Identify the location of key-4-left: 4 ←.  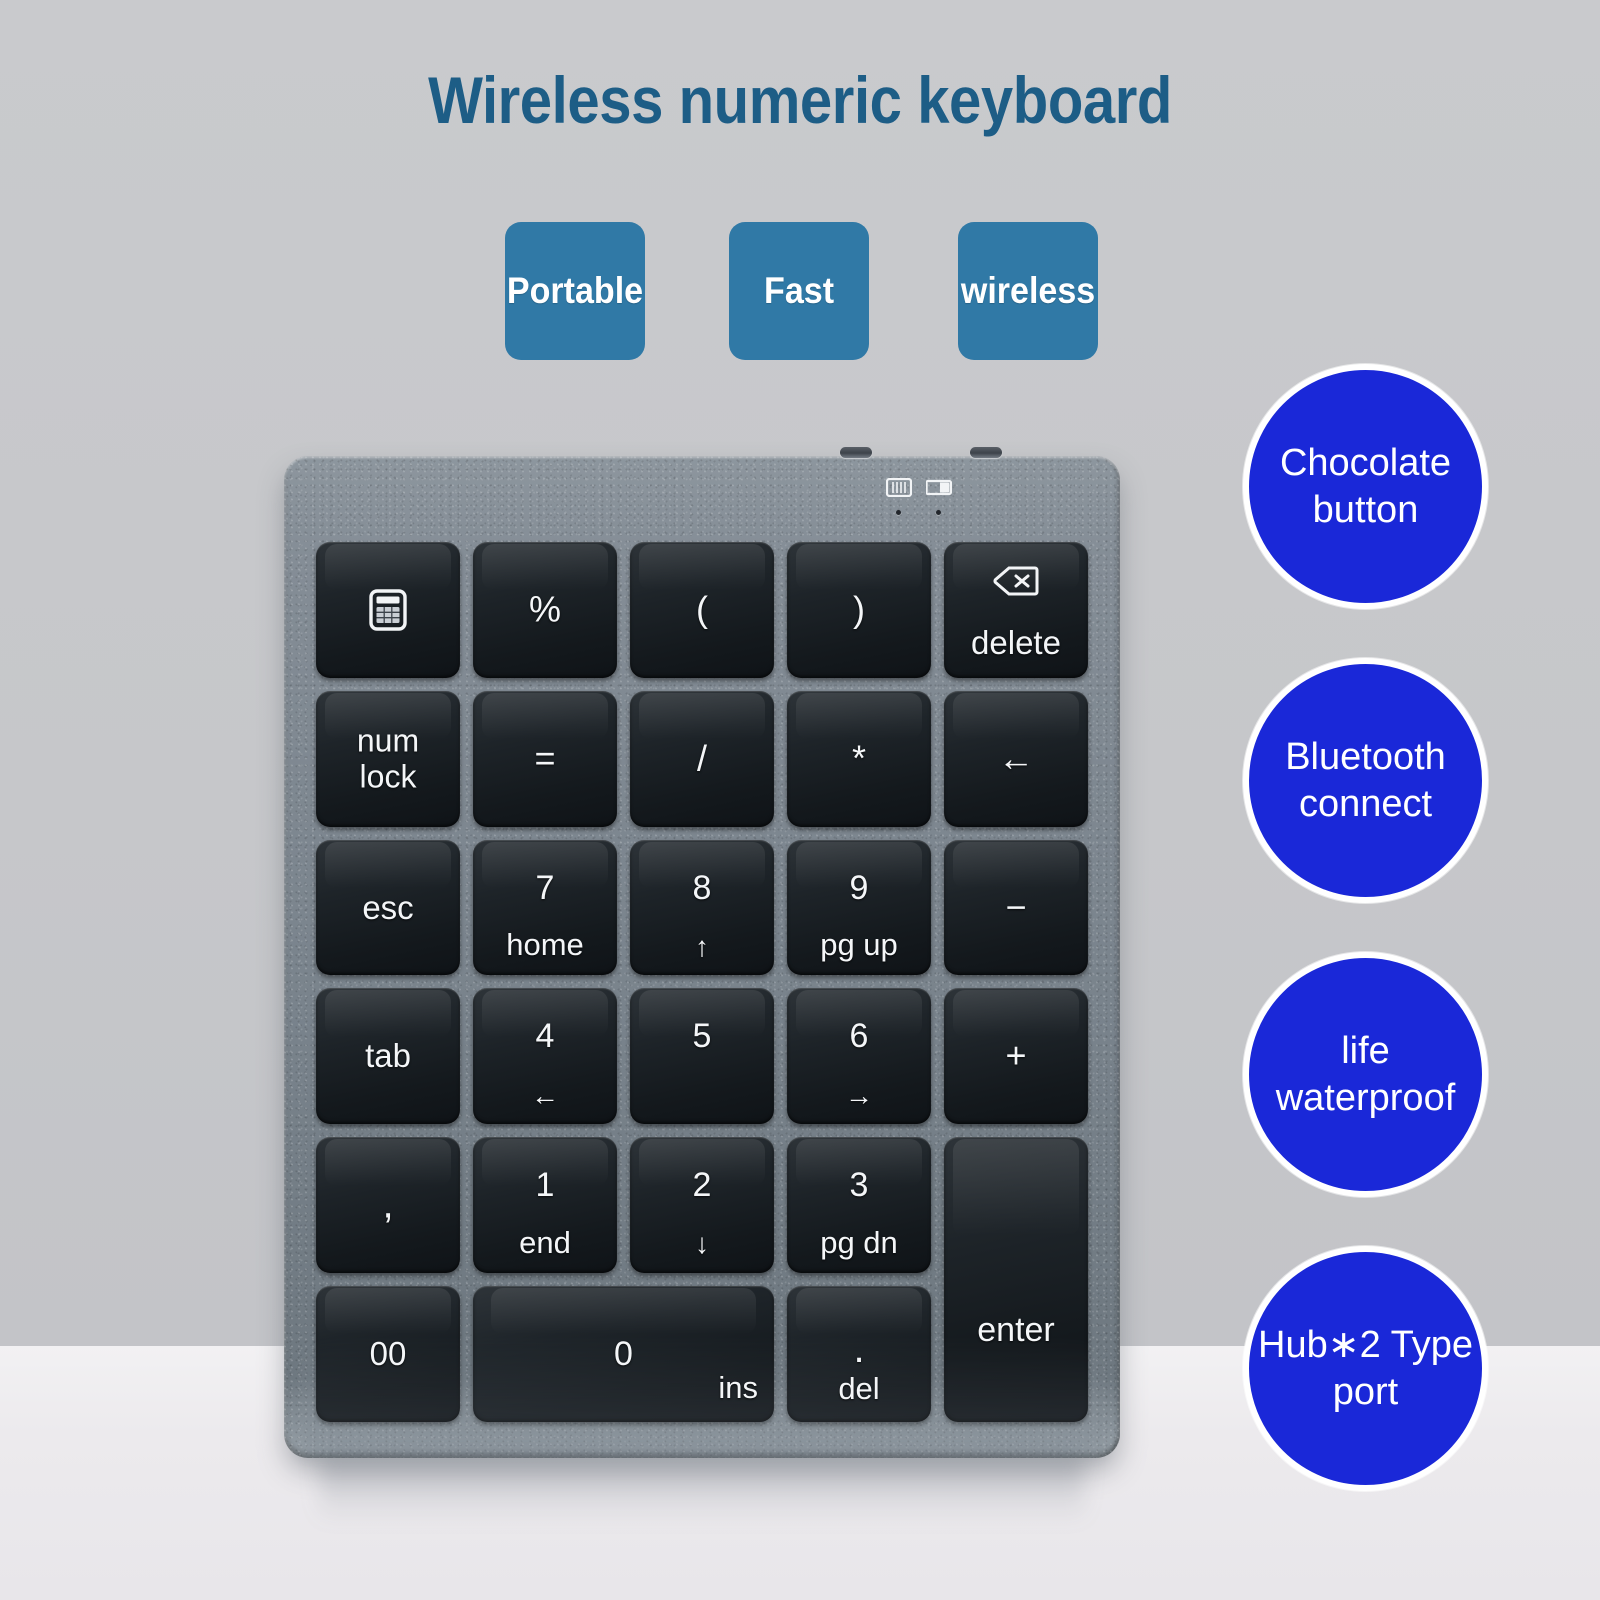
(545, 1056).